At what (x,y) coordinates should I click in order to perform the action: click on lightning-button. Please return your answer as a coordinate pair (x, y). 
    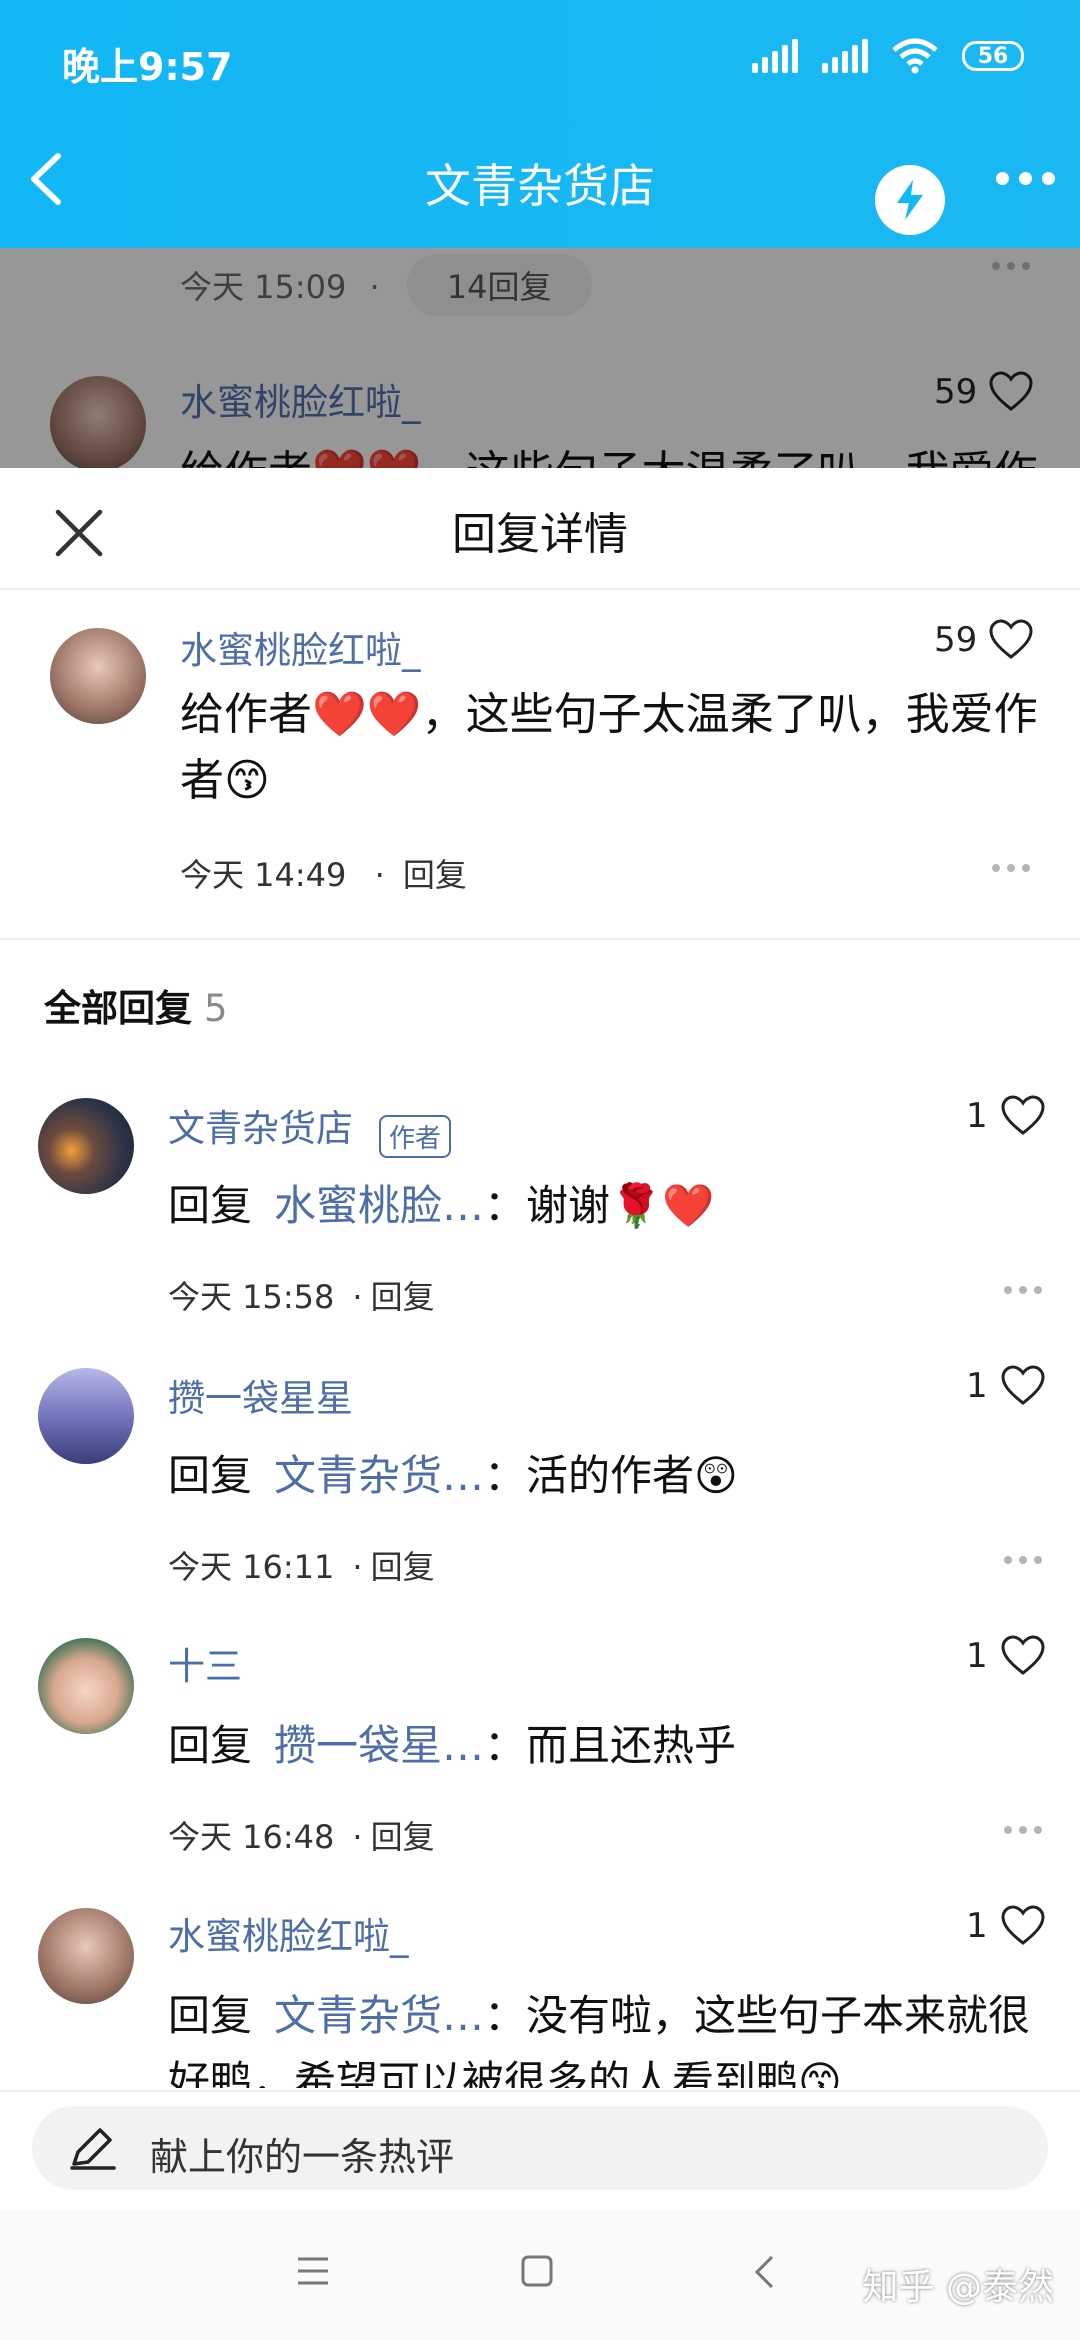
    Looking at the image, I should click on (910, 200).